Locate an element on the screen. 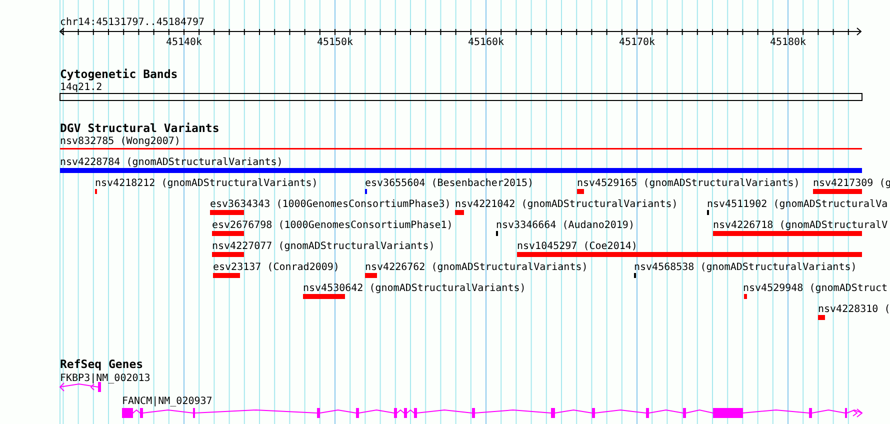 The image size is (890, 424). gene-label: FKBP3|NM_002013 is located at coordinates (105, 378).